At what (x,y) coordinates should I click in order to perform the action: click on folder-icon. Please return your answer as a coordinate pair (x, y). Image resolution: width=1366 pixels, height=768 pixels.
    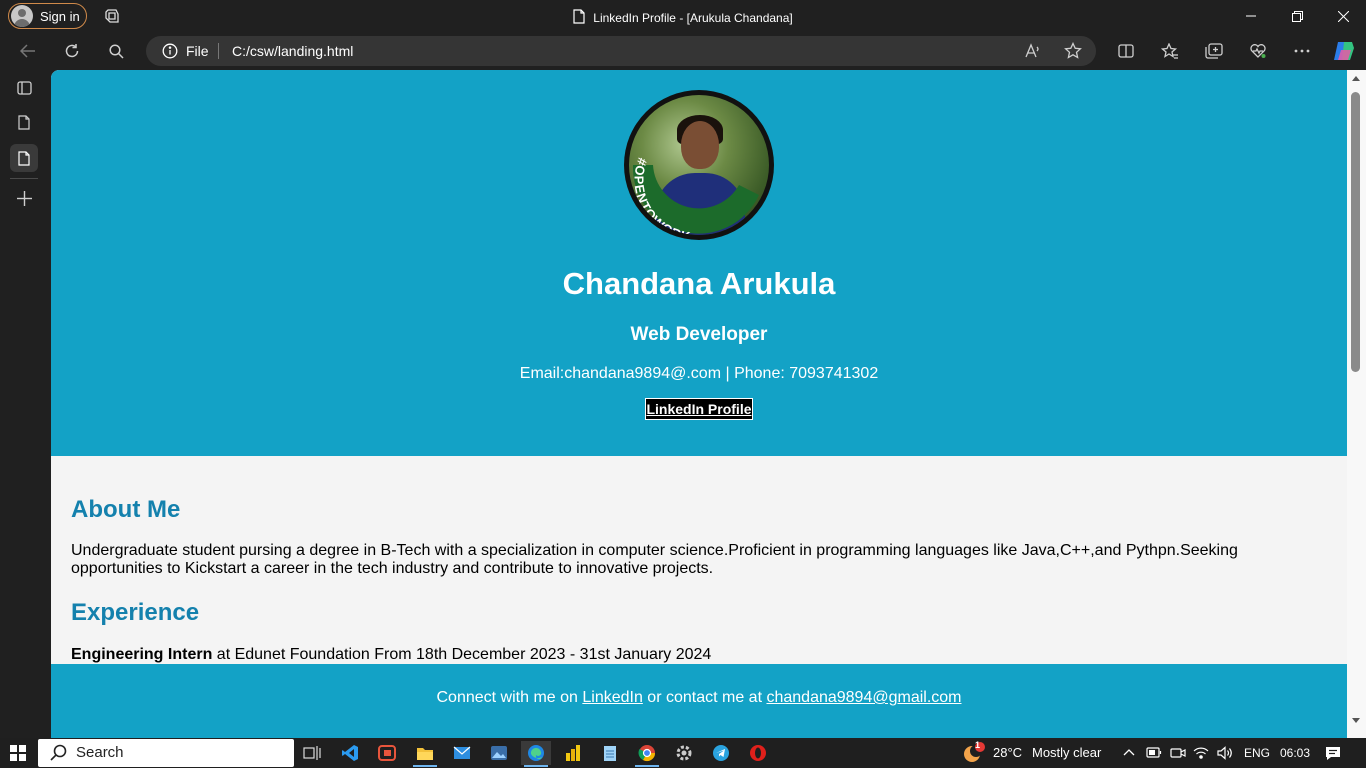
    Looking at the image, I should click on (425, 754).